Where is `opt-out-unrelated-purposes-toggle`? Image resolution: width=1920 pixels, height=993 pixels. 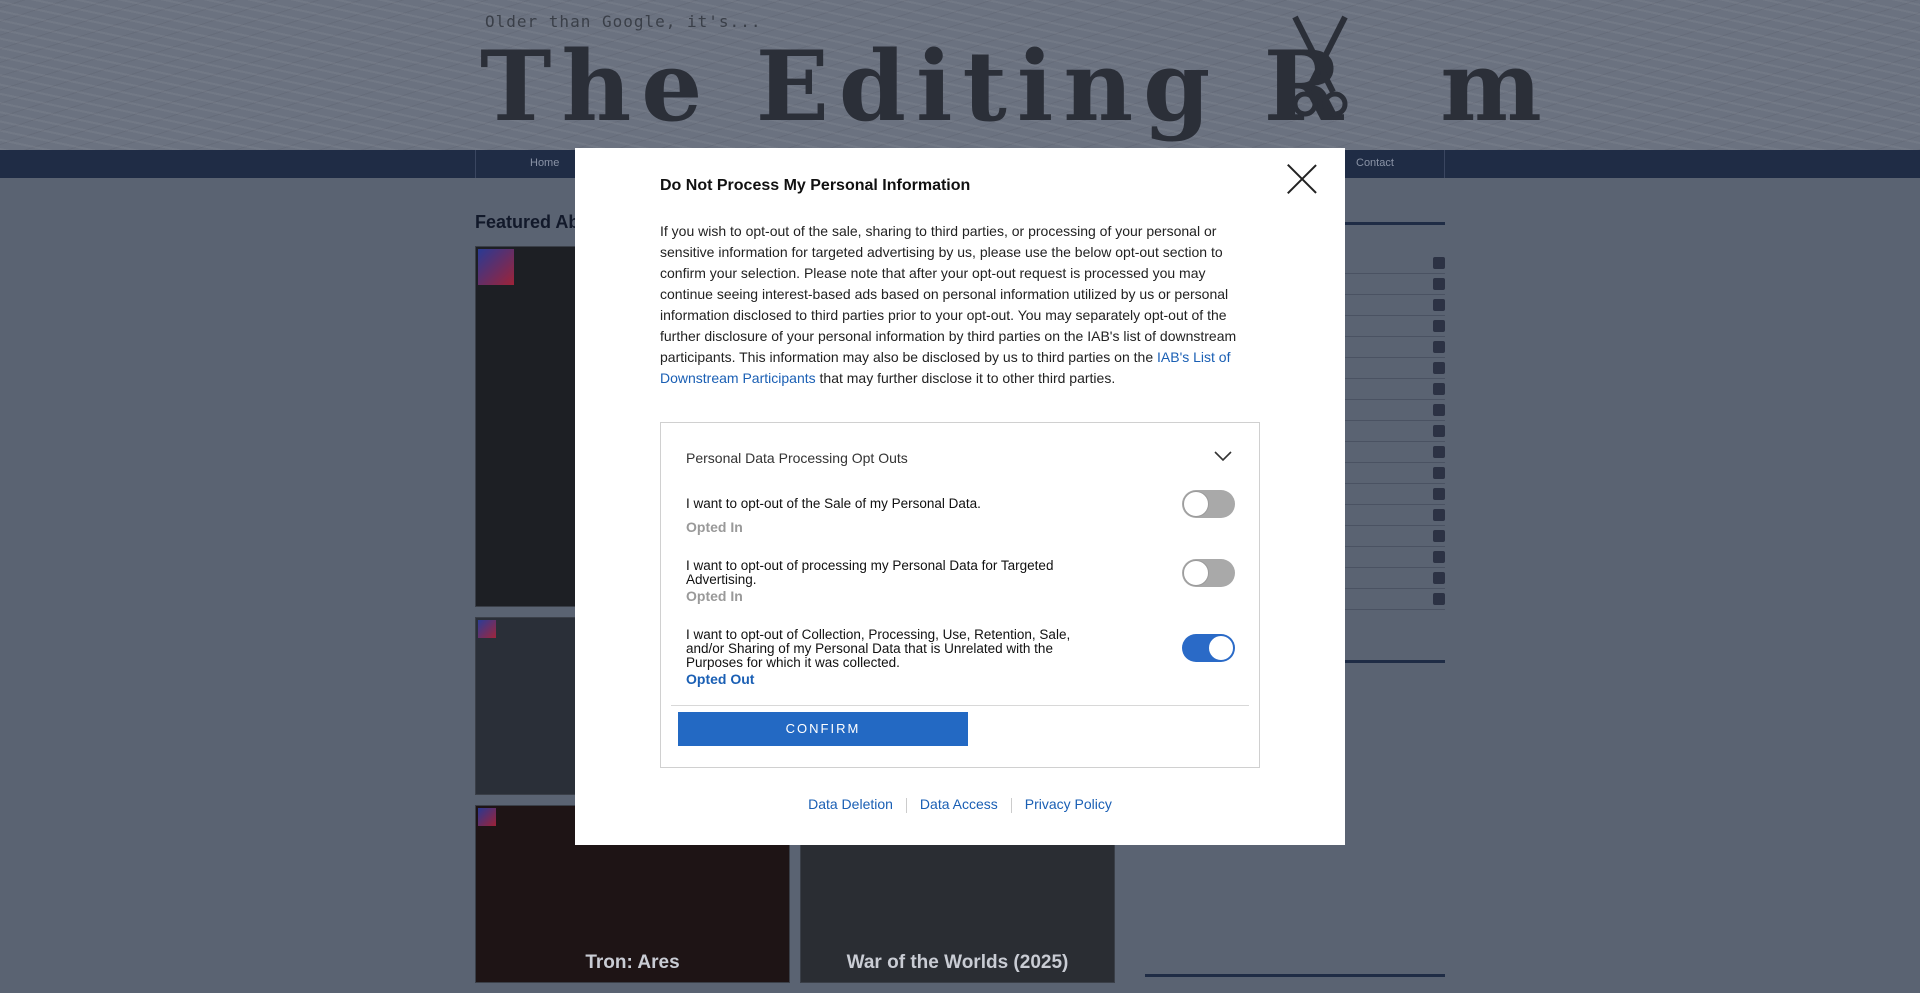 opt-out-unrelated-purposes-toggle is located at coordinates (1208, 648).